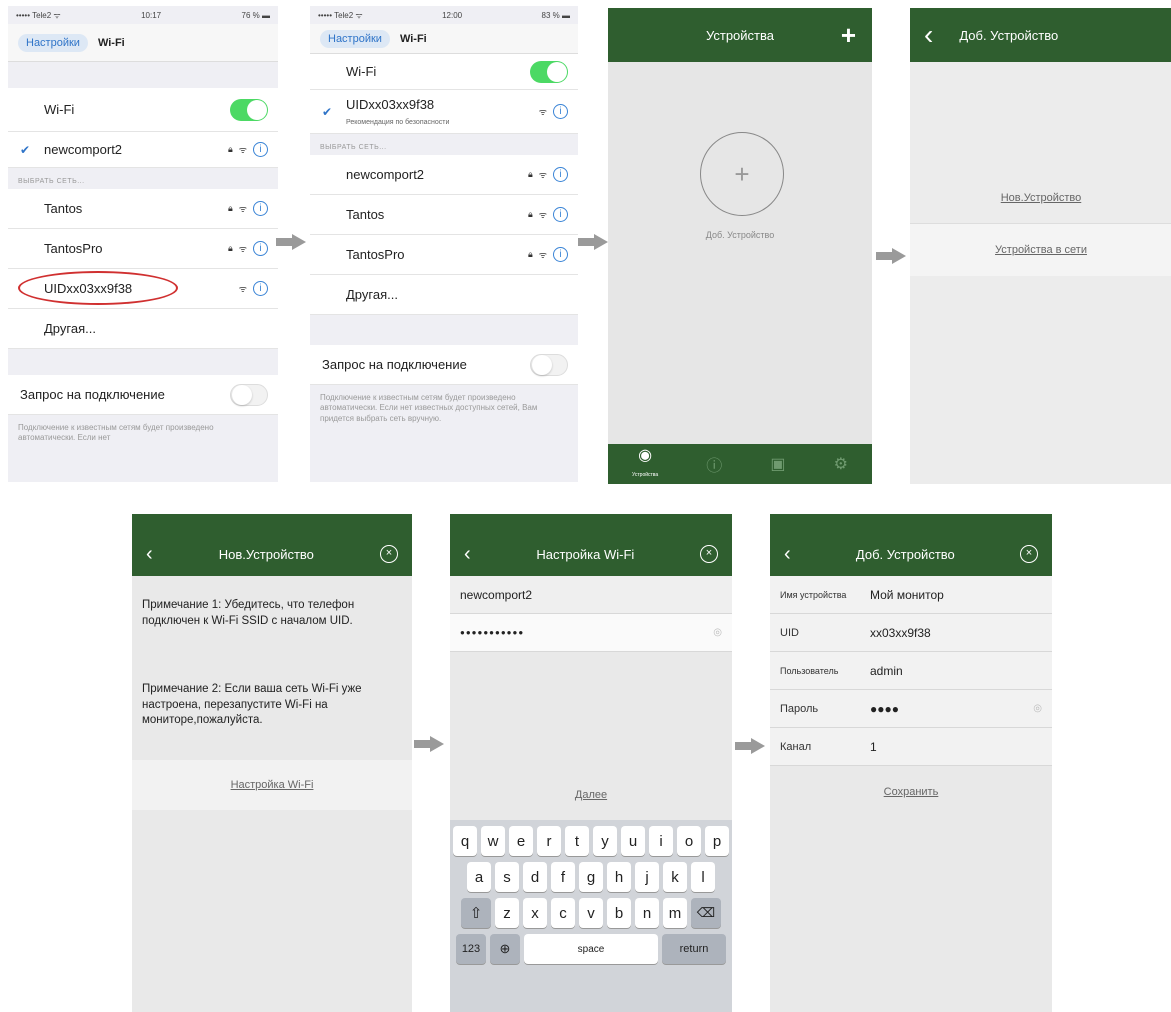 This screenshot has width=1171, height=1012. I want to click on space-key: space, so click(591, 949).